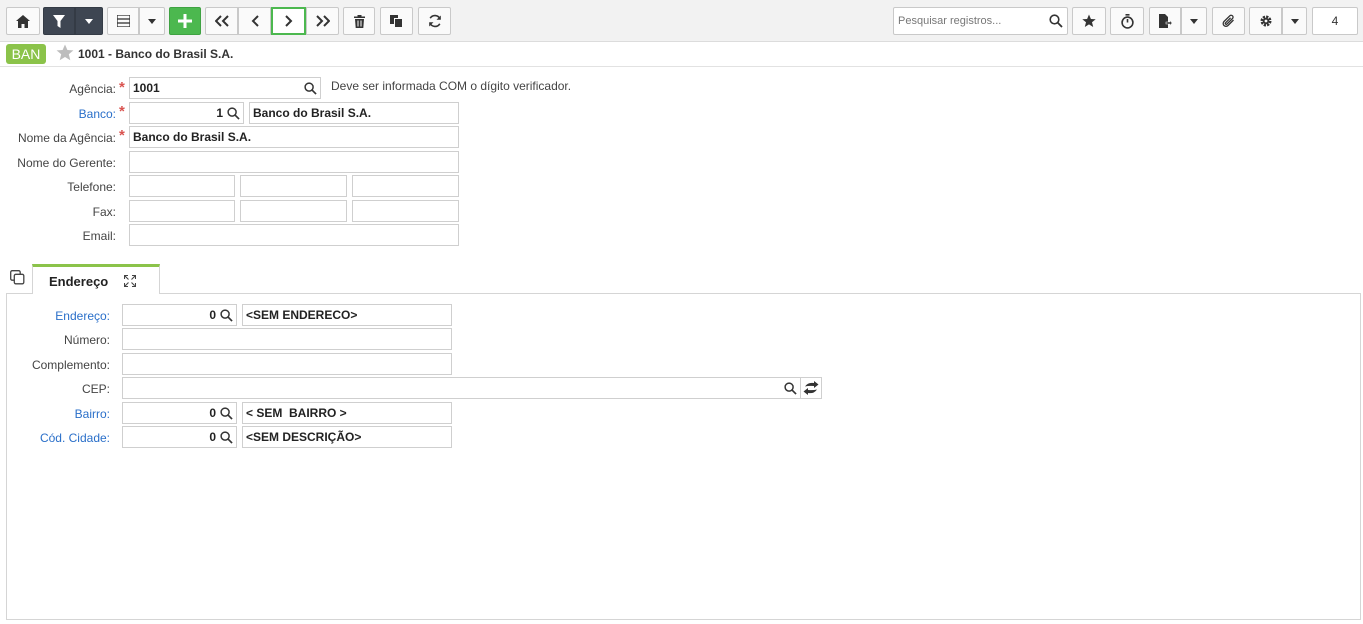 This screenshot has height=624, width=1363. I want to click on nome-agencia-field: Banco do Brasil S.A., so click(294, 137).